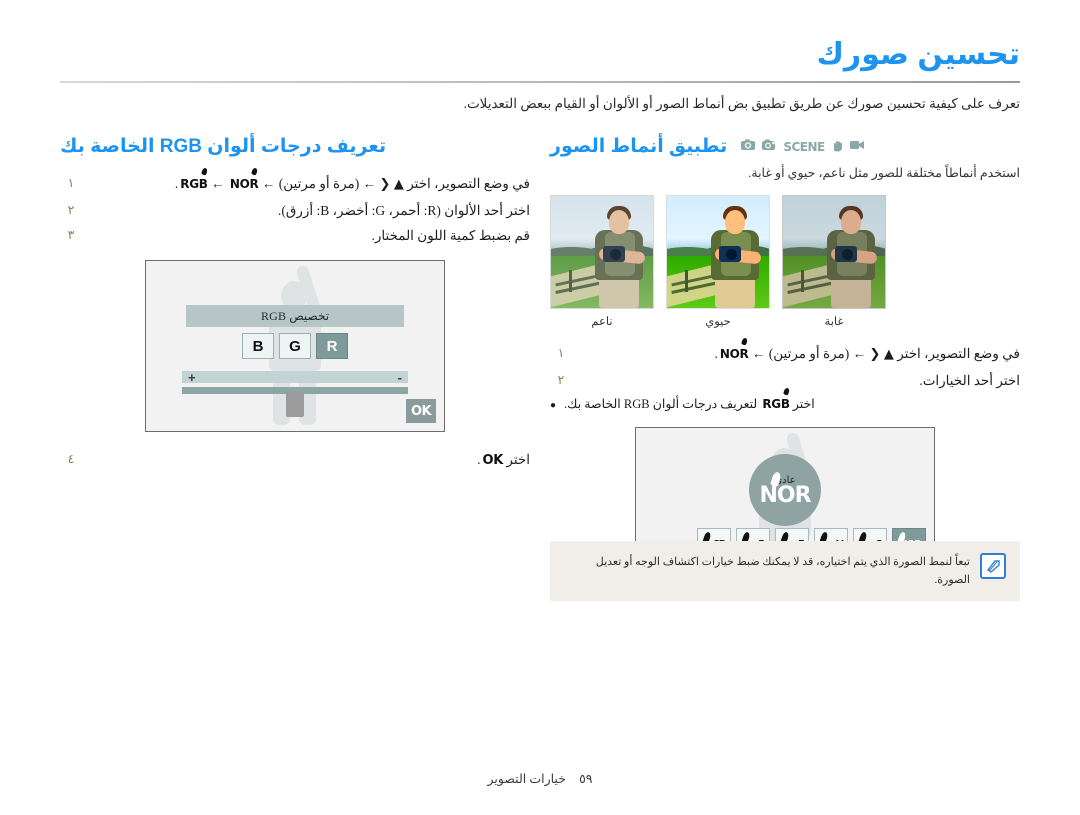 Image resolution: width=1080 pixels, height=815 pixels. I want to click on page-number: ٥٩, so click(586, 778).